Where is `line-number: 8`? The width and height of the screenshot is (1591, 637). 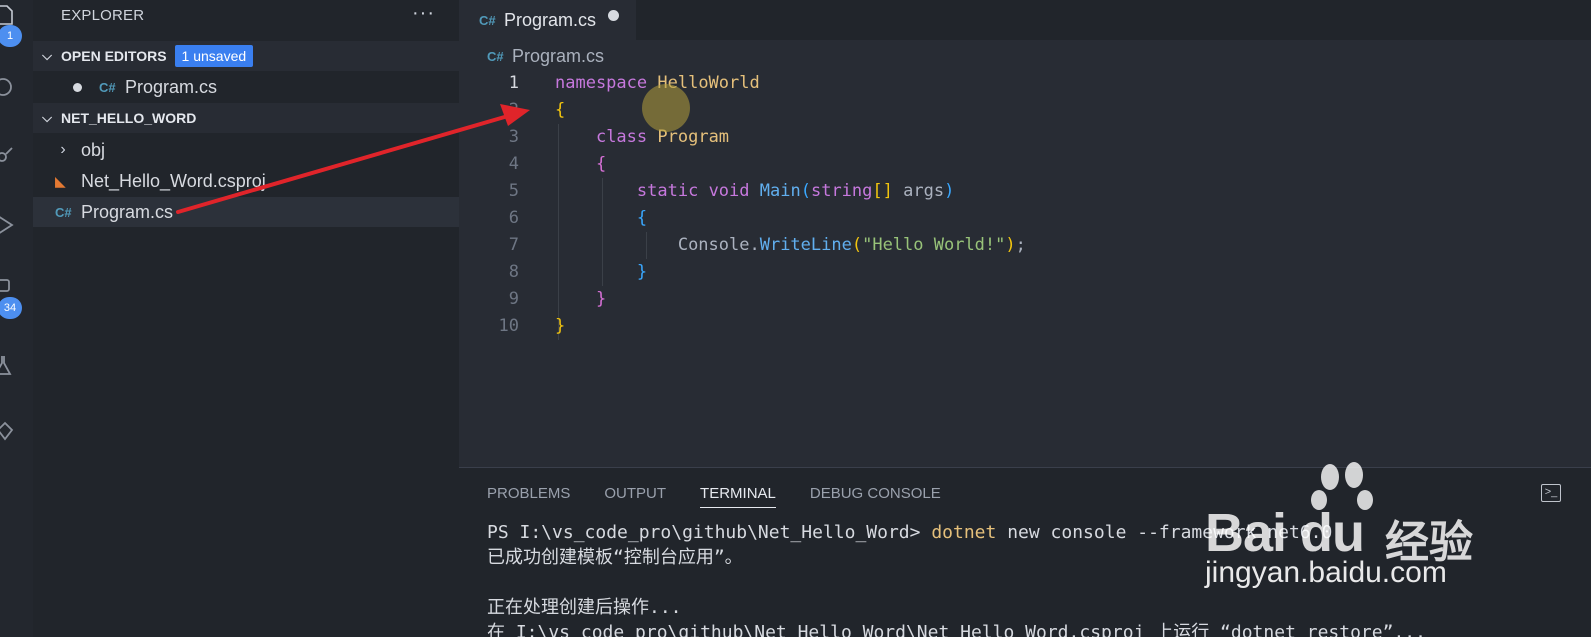 line-number: 8 is located at coordinates (513, 272).